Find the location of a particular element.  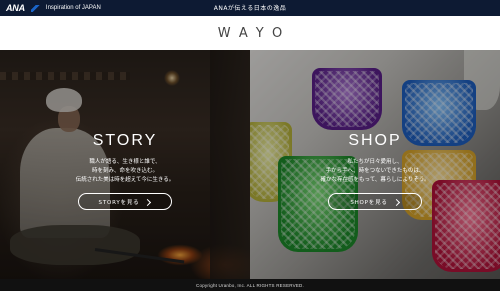

story-line: 職人が語る、生き様と誰で、 is located at coordinates (125, 162).